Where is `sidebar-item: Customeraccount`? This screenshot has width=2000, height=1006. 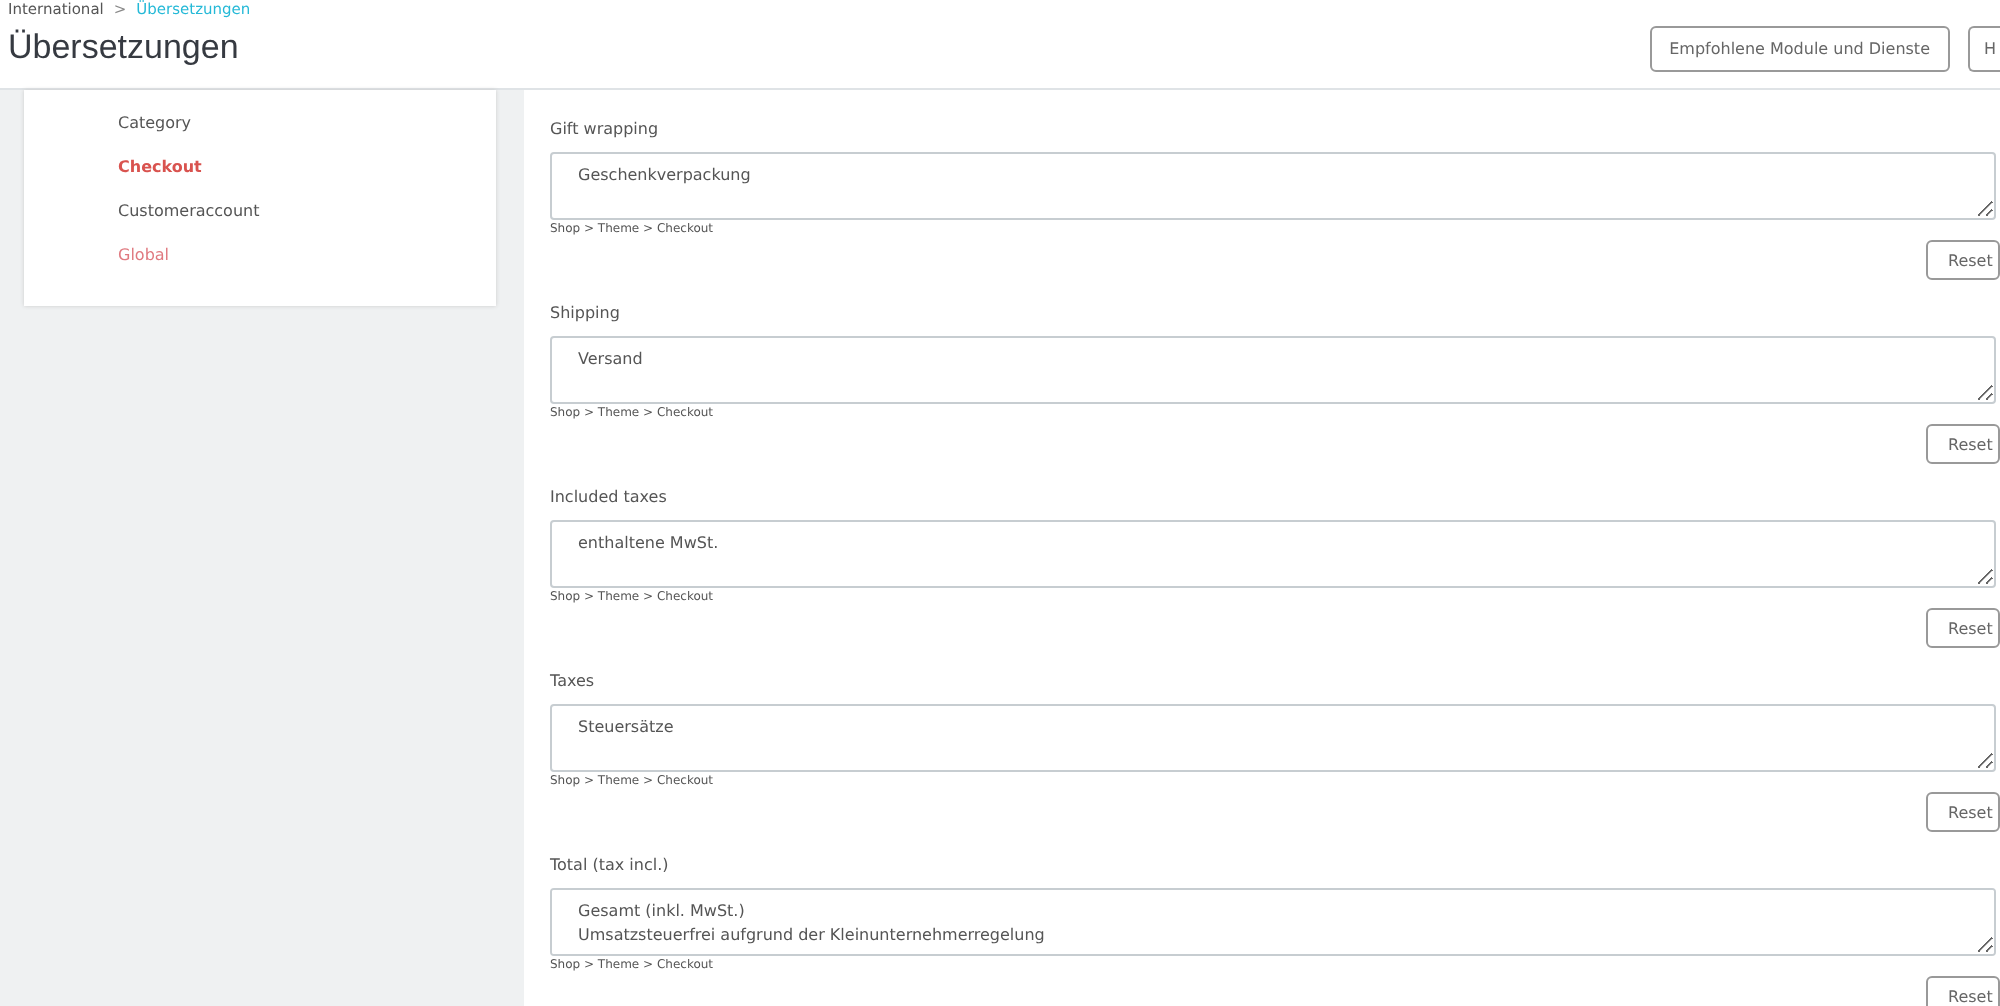 sidebar-item: Customeraccount is located at coordinates (189, 212).